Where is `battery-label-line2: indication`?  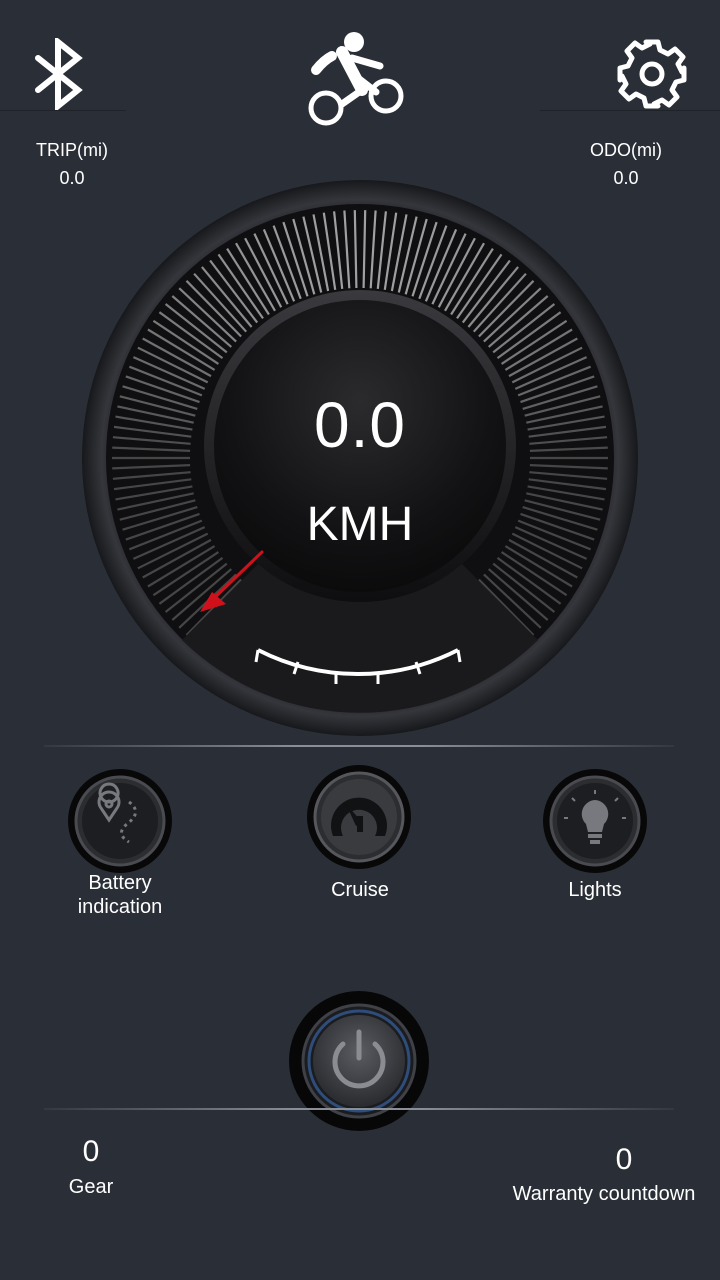 battery-label-line2: indication is located at coordinates (120, 907).